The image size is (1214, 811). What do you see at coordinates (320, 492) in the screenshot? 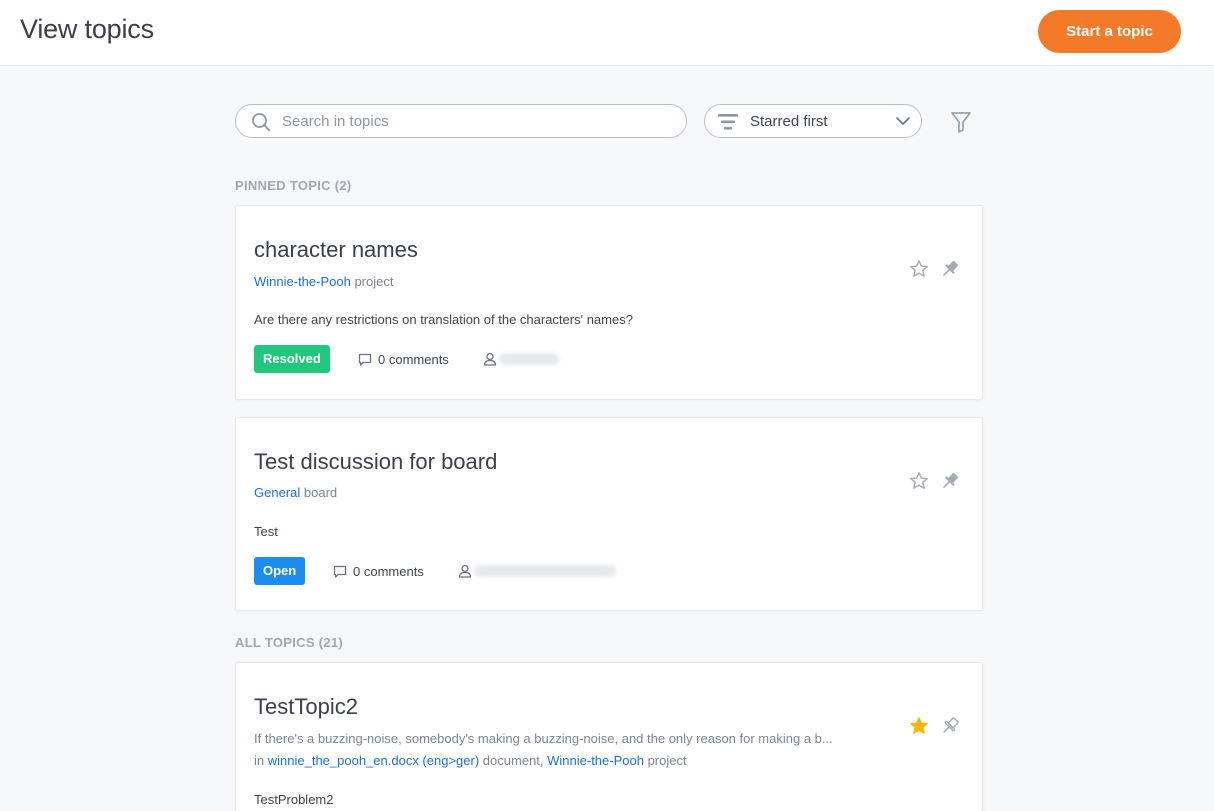
I see `source-type: board` at bounding box center [320, 492].